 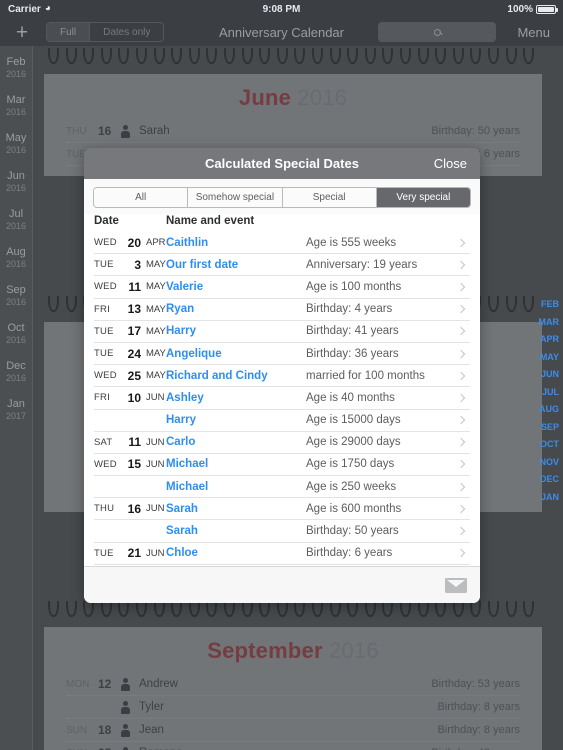 I want to click on row-day: 21, so click(x=134, y=553).